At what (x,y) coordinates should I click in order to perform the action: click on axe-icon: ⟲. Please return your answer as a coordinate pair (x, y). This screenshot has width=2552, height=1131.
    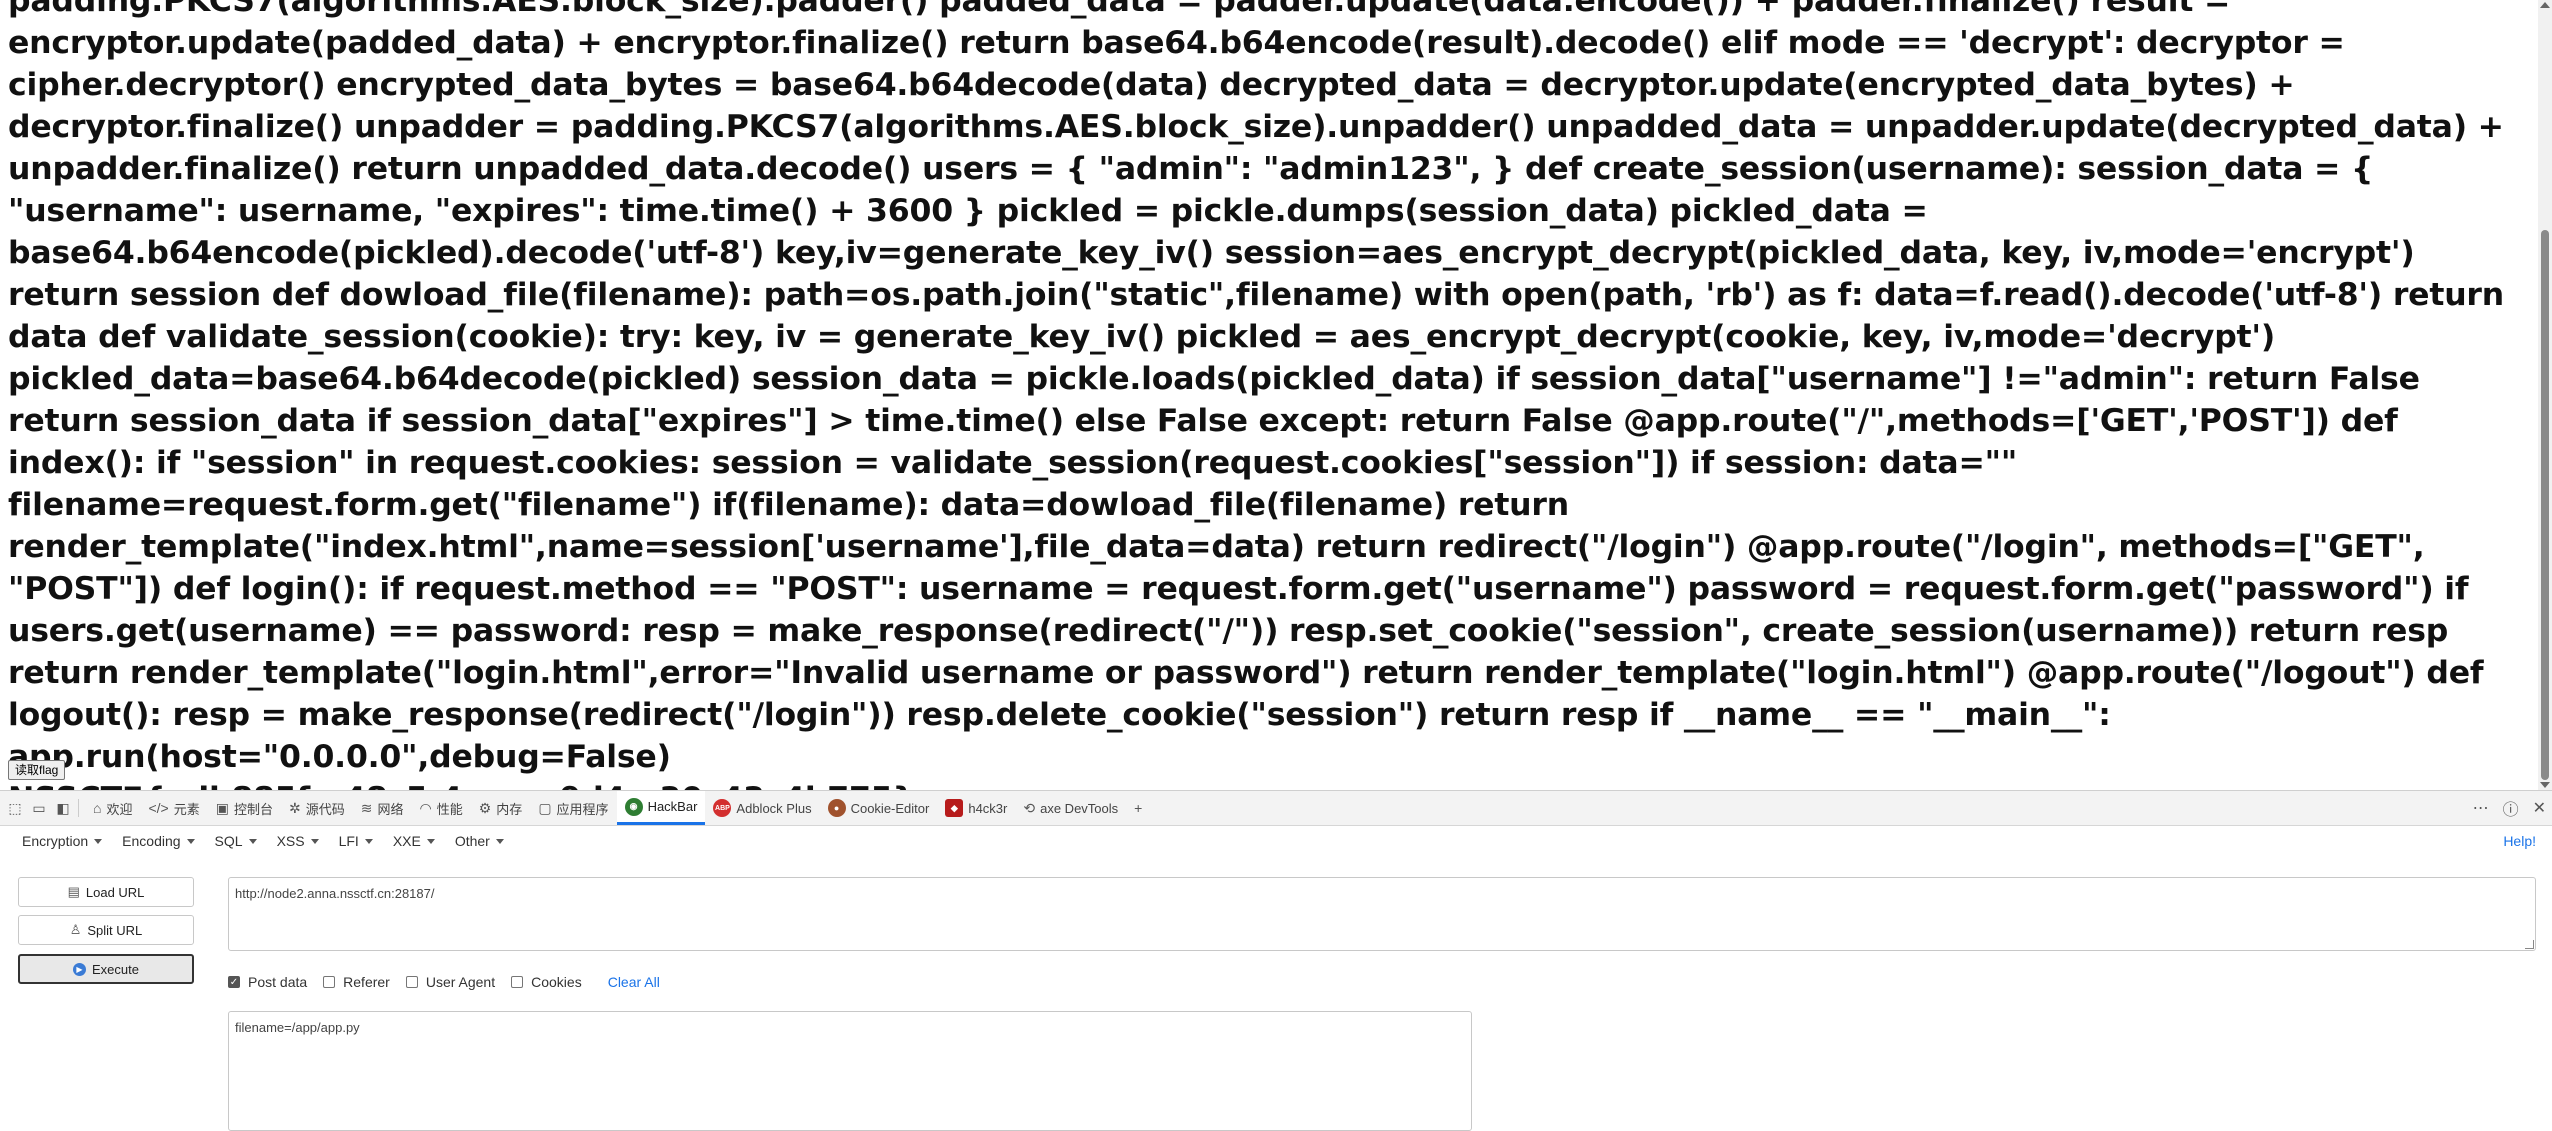
    Looking at the image, I should click on (1029, 807).